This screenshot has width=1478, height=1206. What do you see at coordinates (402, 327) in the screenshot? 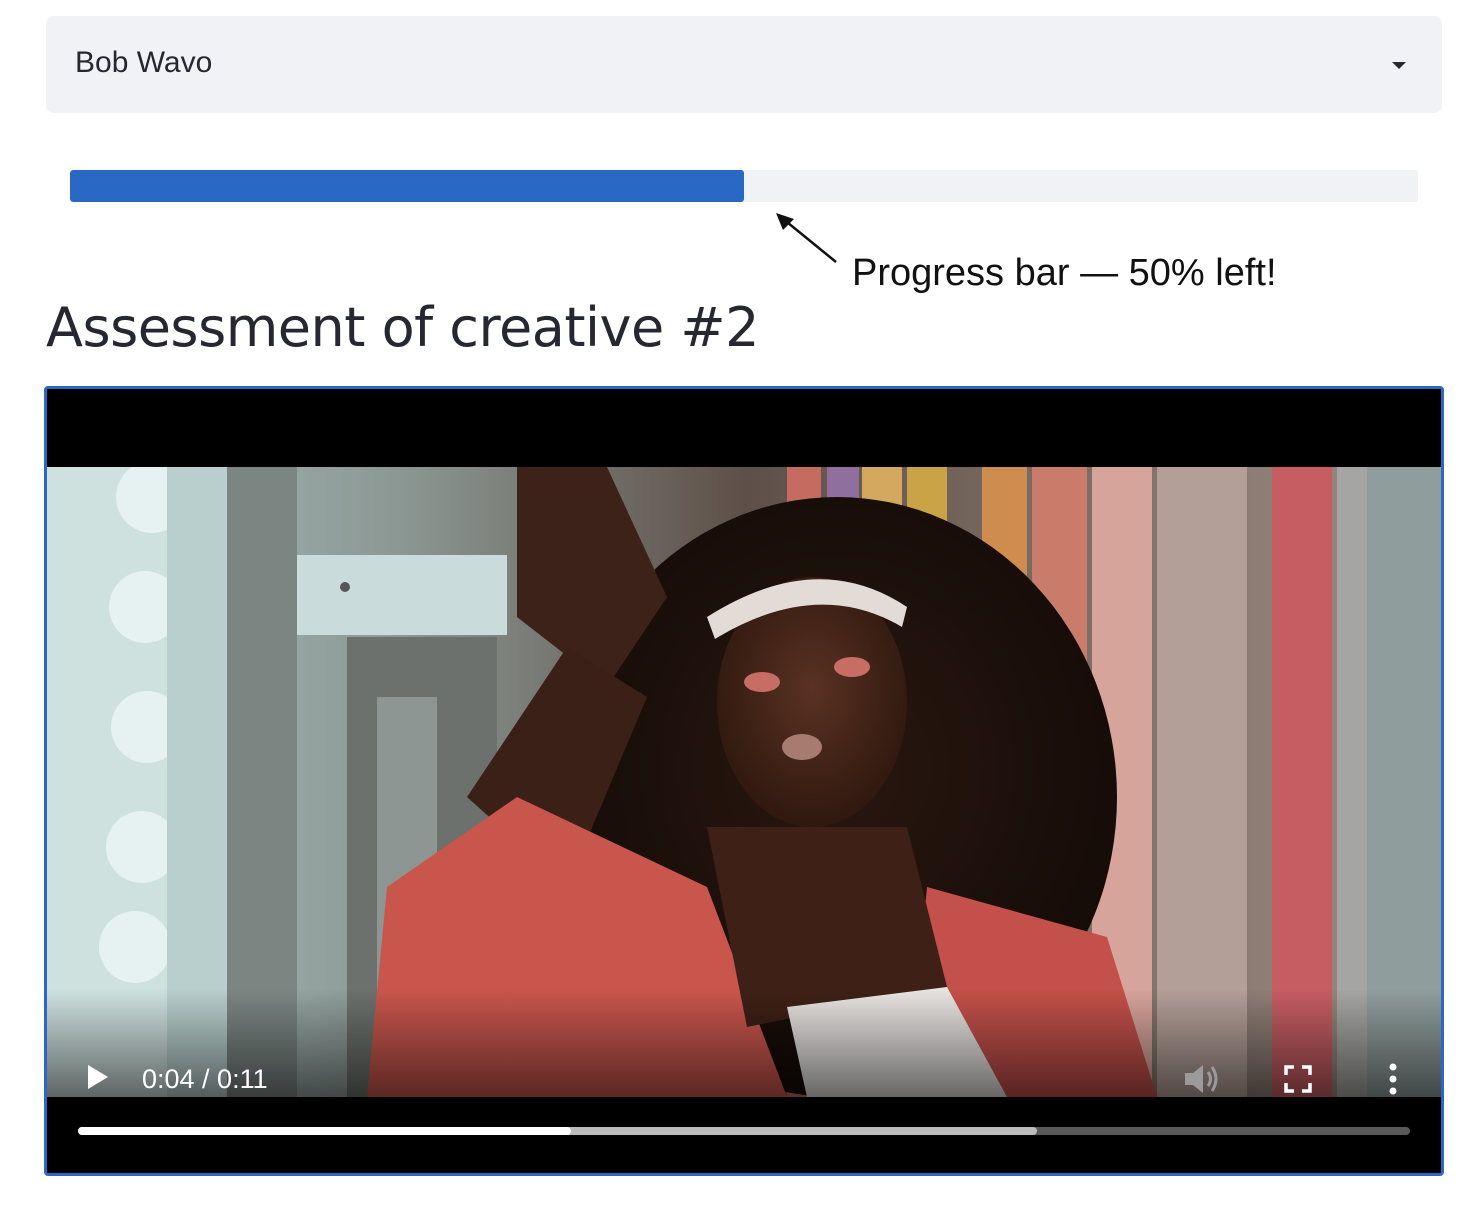
I see `page-title: Assessment of creative #2` at bounding box center [402, 327].